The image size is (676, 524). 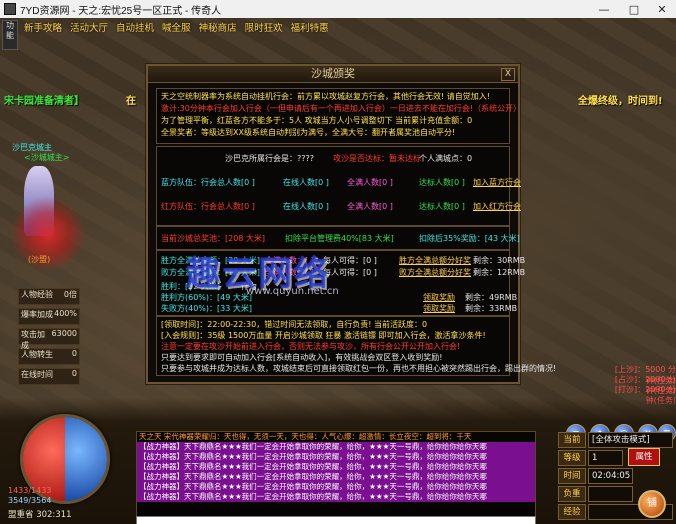 I want to click on scroll-banner-left: 宋卡园准备清者】, so click(x=44, y=101).